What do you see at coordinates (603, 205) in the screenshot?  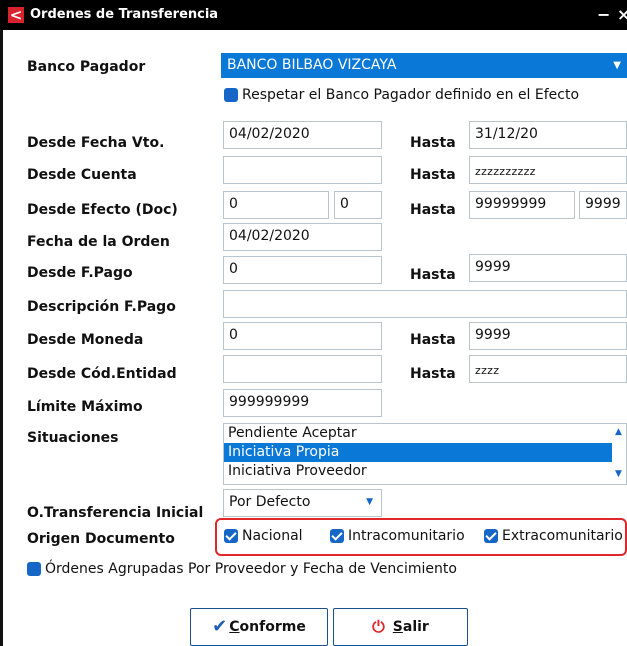 I see `efecto-to-suffix-input: 9999` at bounding box center [603, 205].